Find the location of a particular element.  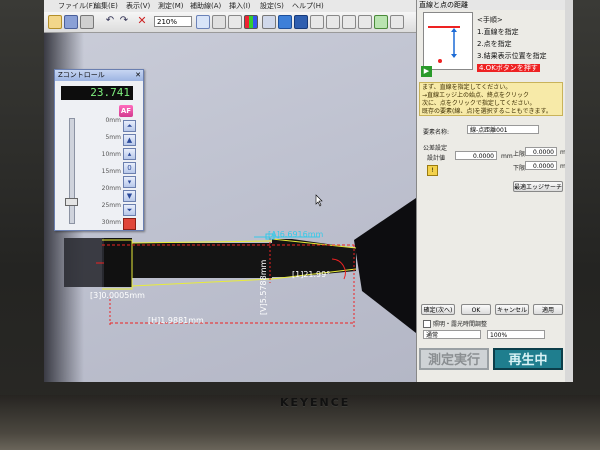

step-3: 3.結果表示位置を指定 is located at coordinates (512, 56).